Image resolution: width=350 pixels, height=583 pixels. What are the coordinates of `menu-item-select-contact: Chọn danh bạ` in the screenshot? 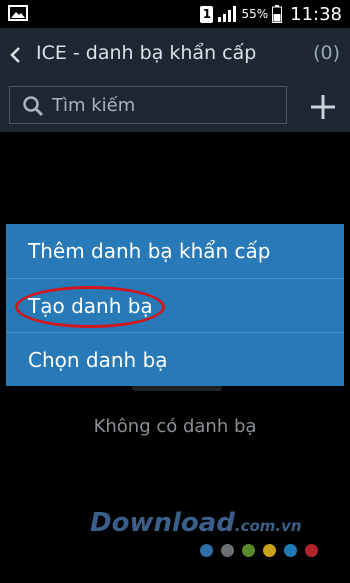 It's located at (175, 359).